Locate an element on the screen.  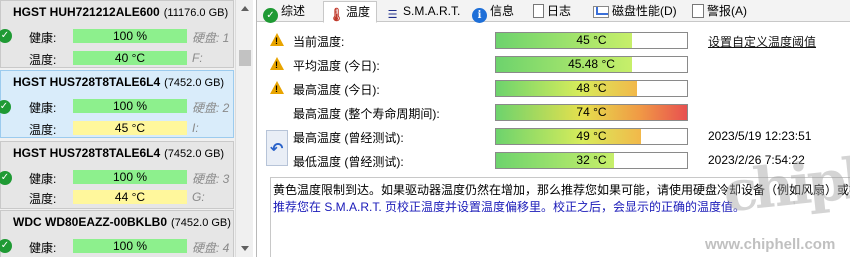
temp-value: 45.48 °C is located at coordinates (591, 64).